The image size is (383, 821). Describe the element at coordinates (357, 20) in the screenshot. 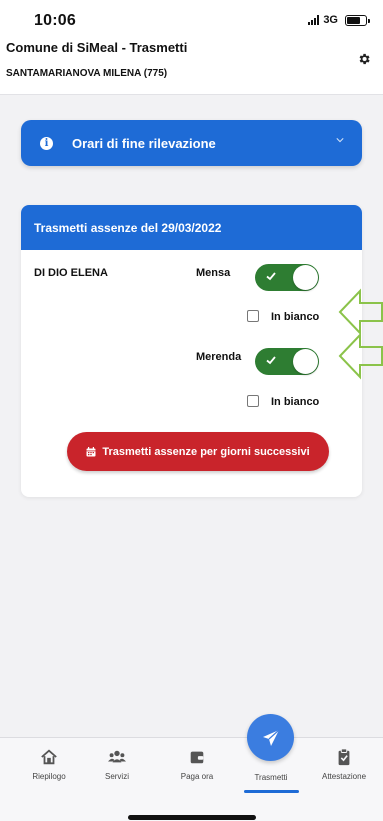

I see `battery-icon` at that location.